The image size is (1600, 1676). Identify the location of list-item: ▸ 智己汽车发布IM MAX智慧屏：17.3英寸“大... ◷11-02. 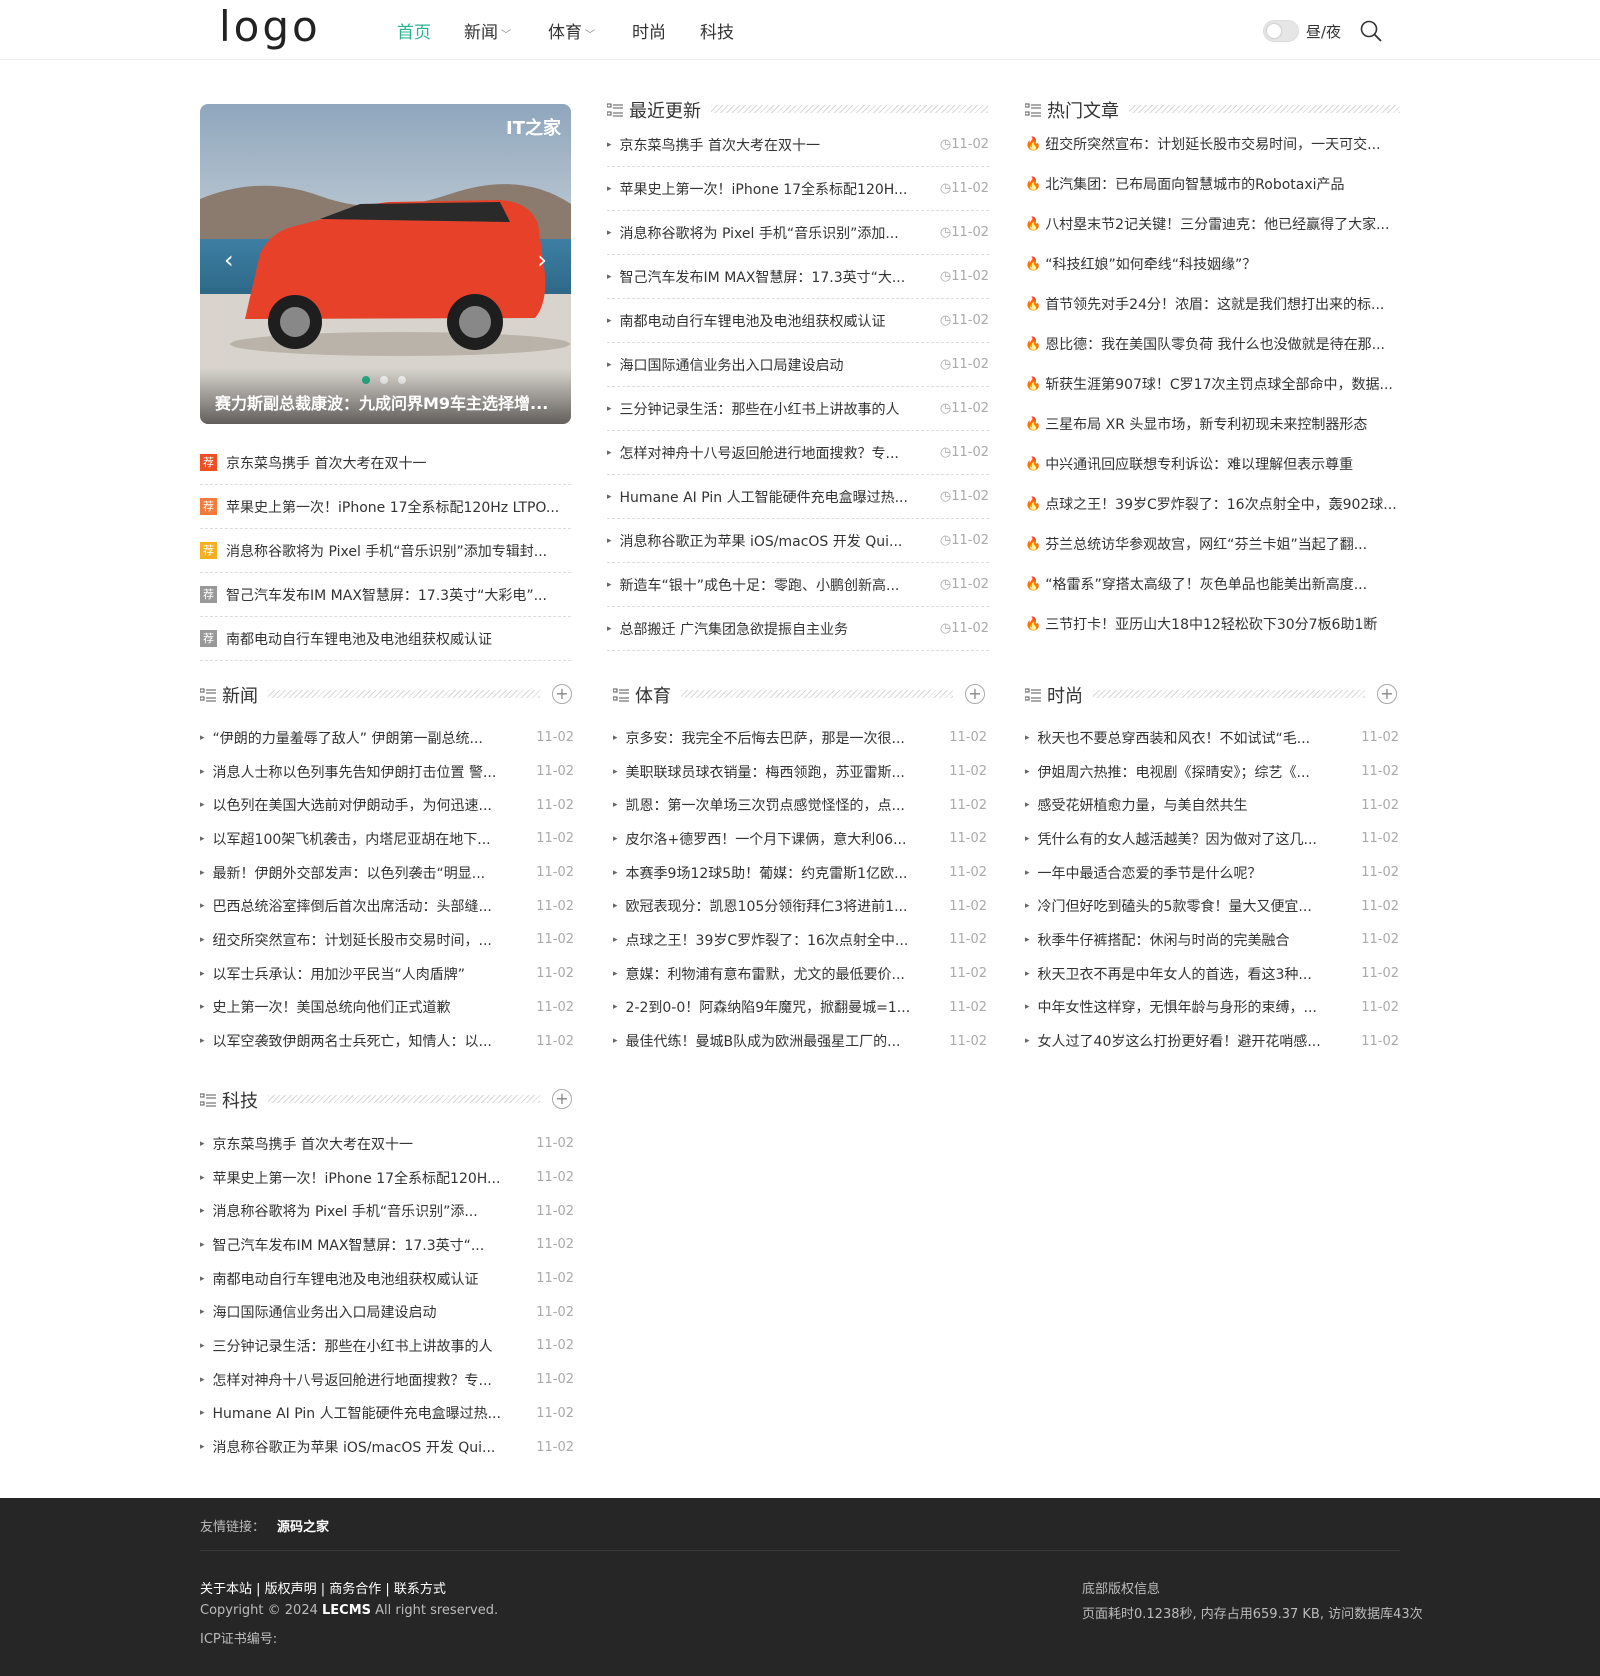
(798, 277).